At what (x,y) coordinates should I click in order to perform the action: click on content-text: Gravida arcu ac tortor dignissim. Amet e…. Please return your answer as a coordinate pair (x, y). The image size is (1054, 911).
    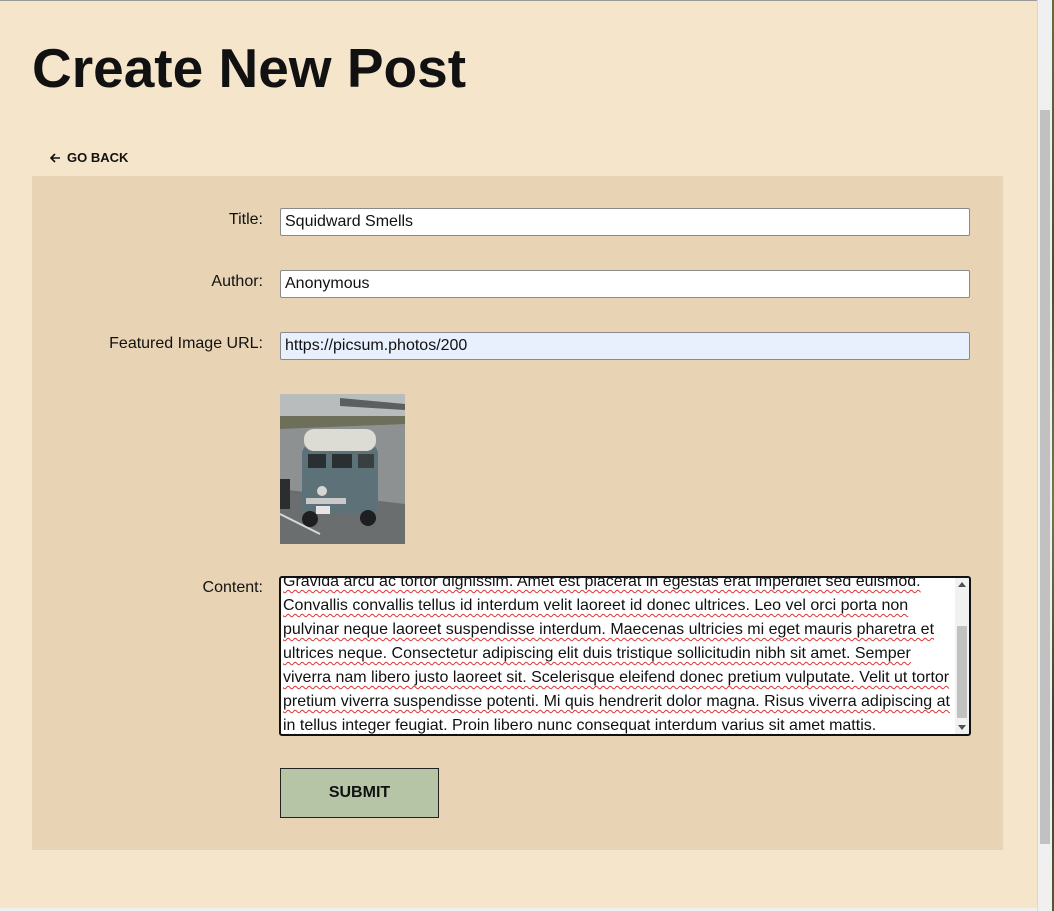
    Looking at the image, I should click on (617, 655).